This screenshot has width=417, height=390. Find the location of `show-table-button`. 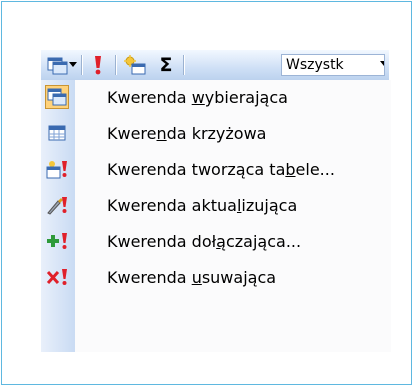

show-table-button is located at coordinates (135, 65).